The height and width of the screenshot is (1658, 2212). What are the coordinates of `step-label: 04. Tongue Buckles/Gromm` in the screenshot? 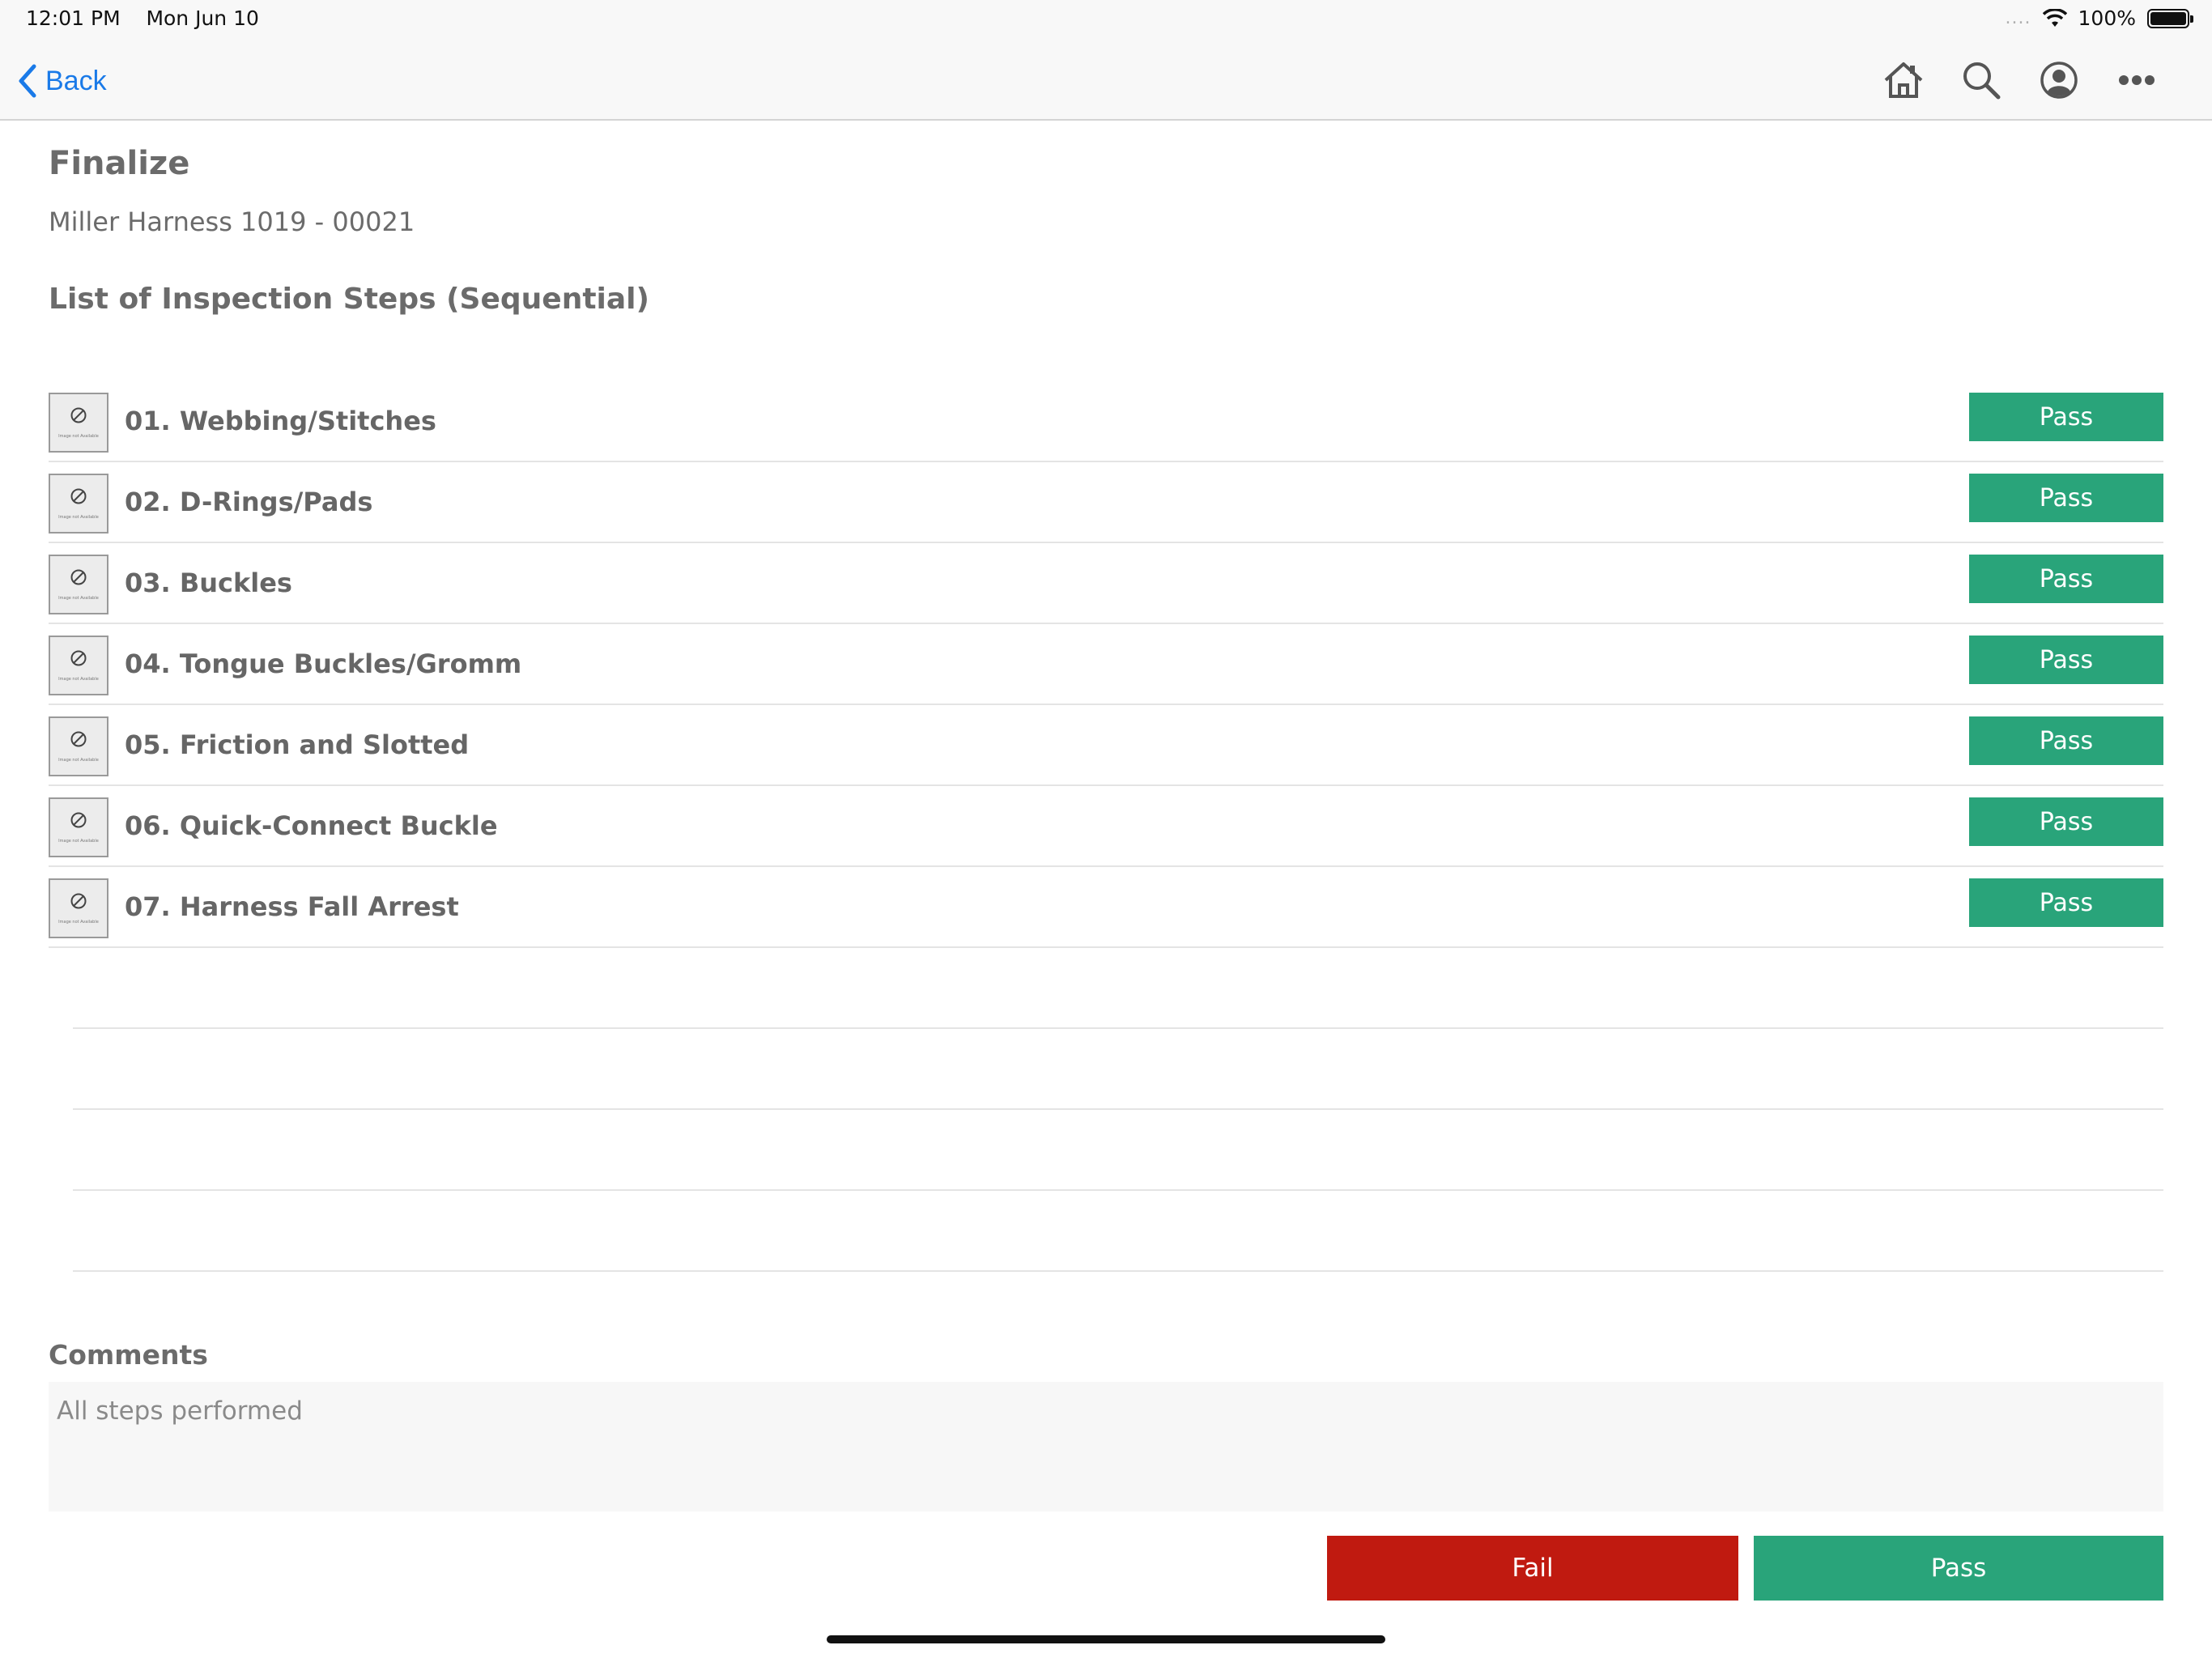 It's located at (324, 663).